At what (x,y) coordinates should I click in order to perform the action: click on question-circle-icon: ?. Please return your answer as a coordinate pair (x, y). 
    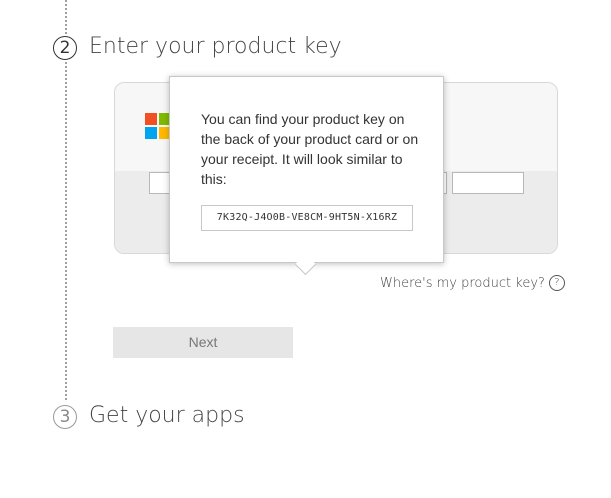
    Looking at the image, I should click on (556, 283).